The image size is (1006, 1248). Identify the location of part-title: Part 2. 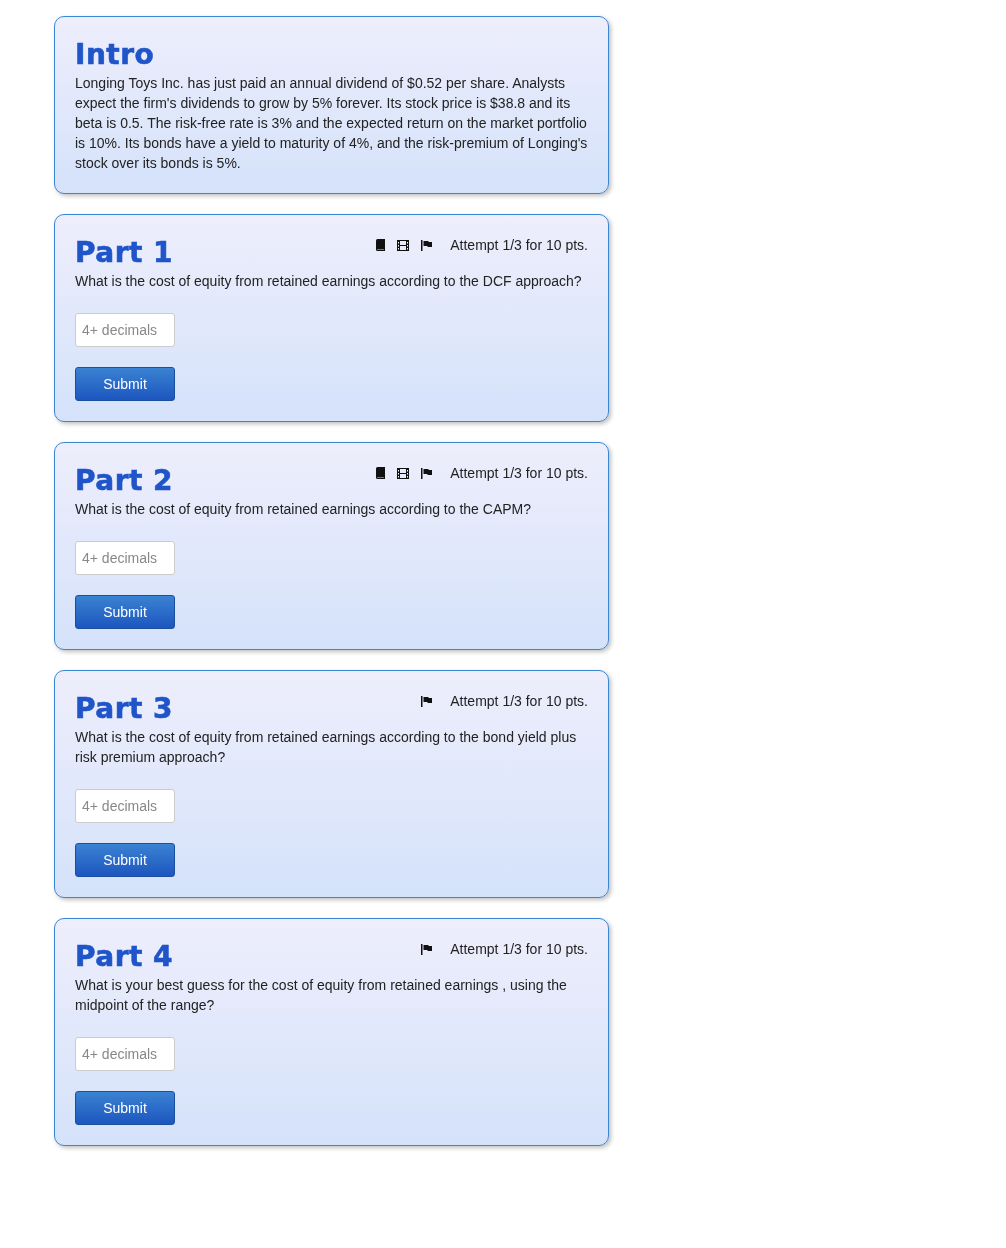
(124, 481).